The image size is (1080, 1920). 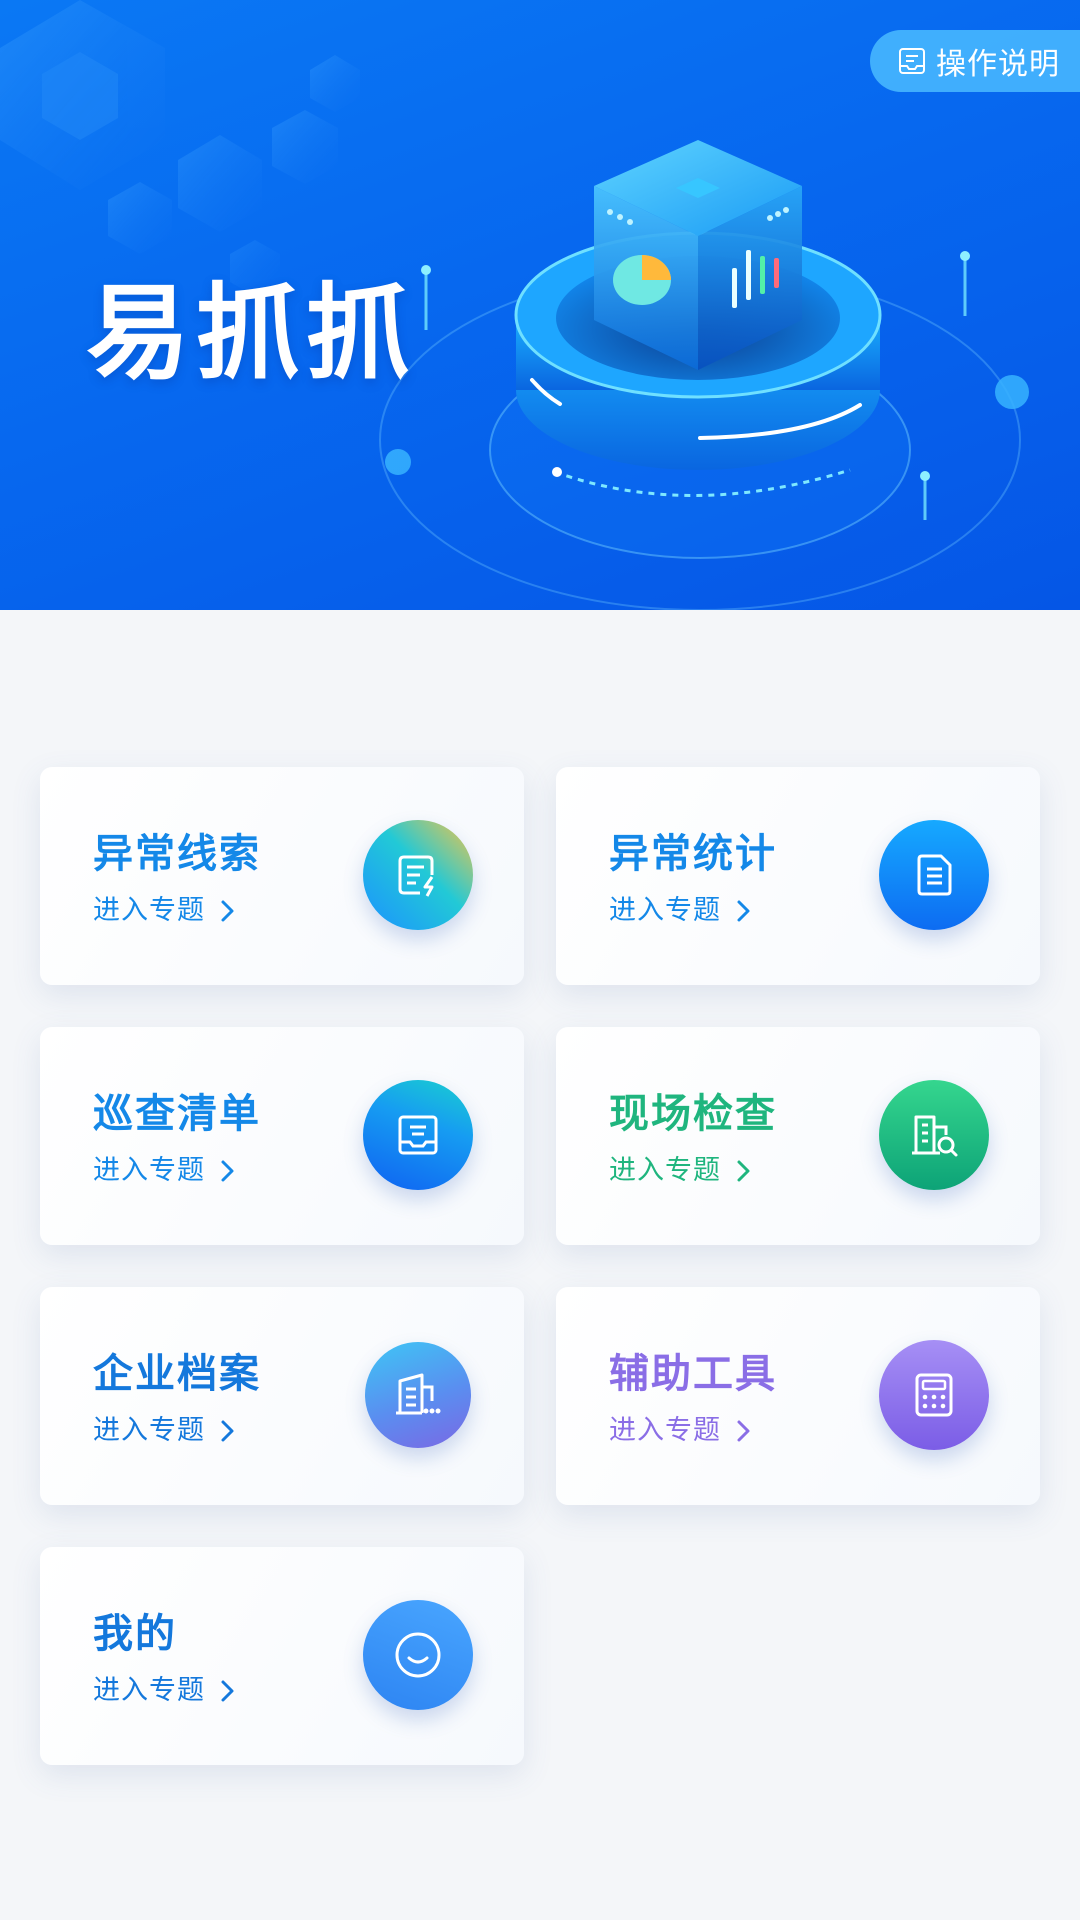 I want to click on company-file-icon, so click(x=418, y=1395).